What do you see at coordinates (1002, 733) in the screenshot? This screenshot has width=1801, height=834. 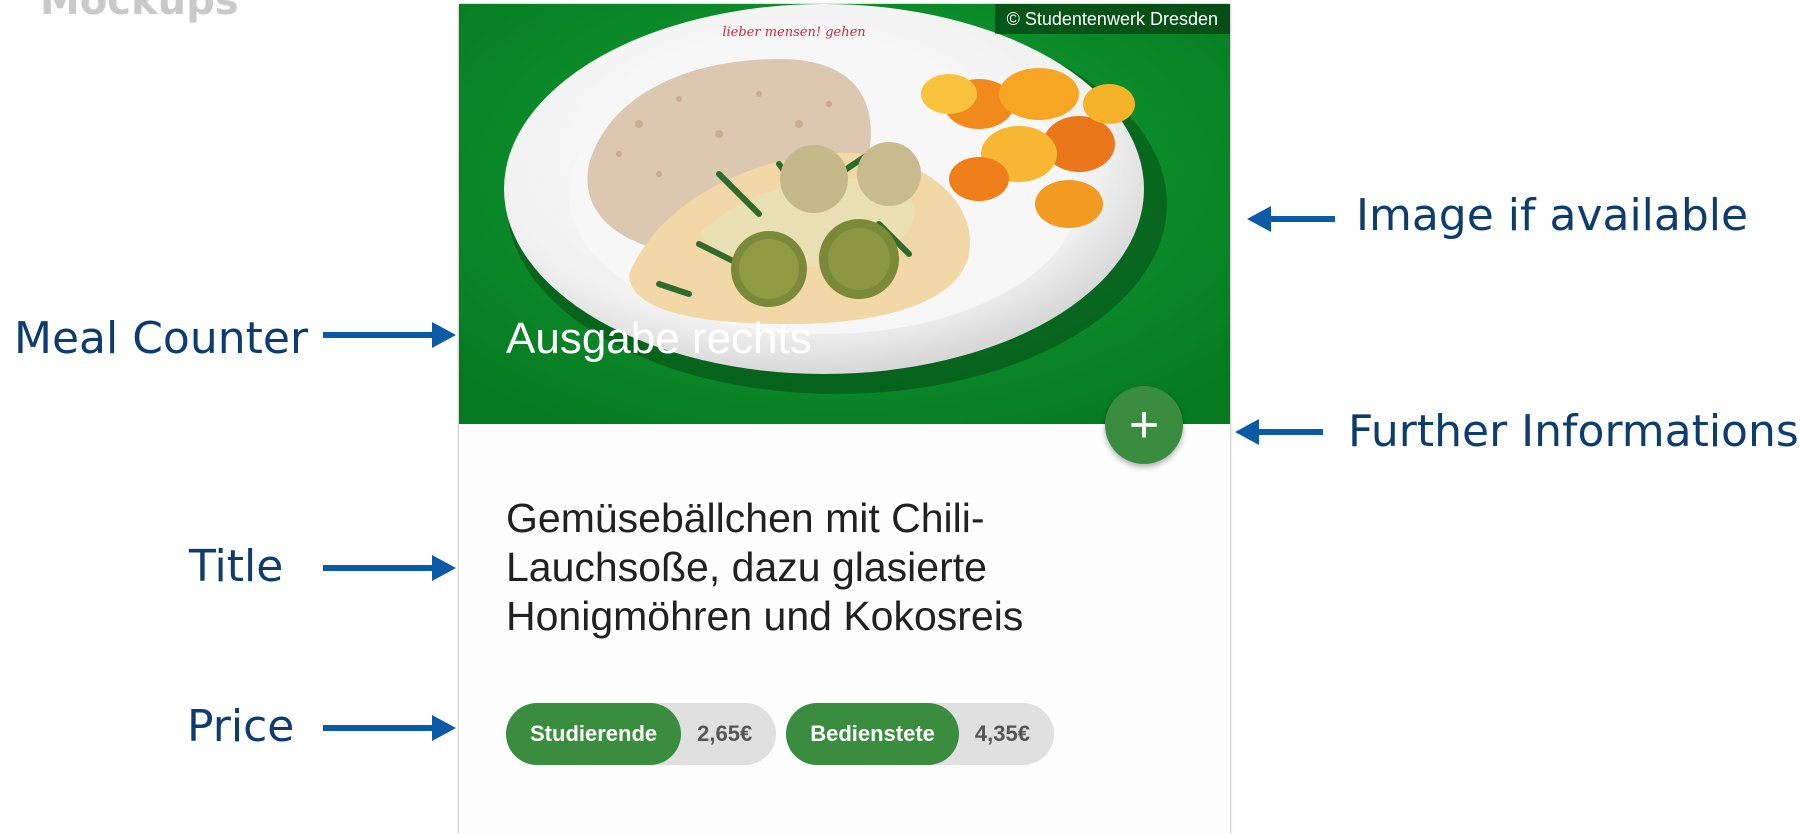 I see `price-value: 4,35€` at bounding box center [1002, 733].